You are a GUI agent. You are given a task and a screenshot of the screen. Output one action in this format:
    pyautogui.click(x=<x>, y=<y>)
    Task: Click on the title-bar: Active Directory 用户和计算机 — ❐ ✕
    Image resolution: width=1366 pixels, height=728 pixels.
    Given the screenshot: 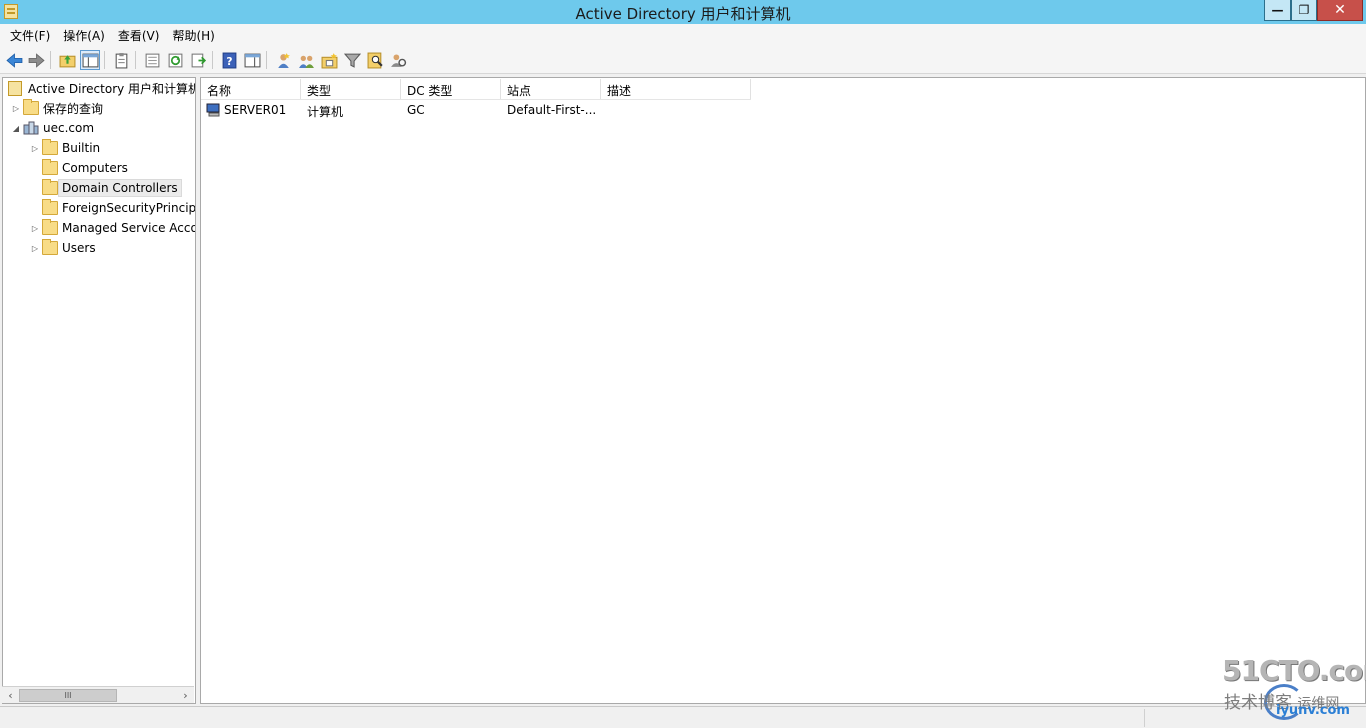 What is the action you would take?
    pyautogui.click(x=683, y=12)
    